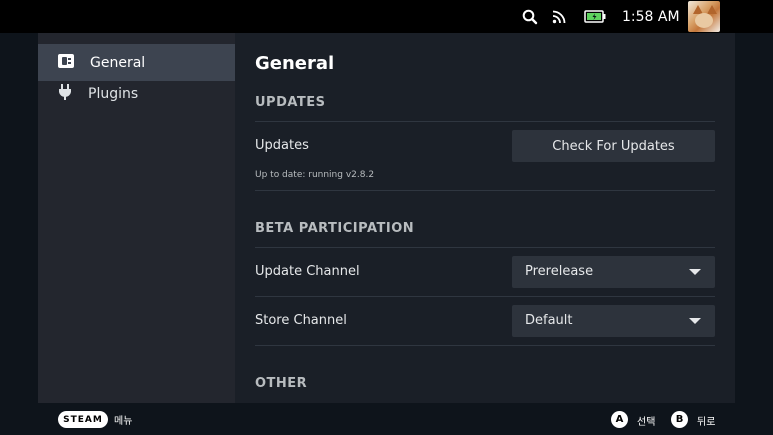 The width and height of the screenshot is (773, 435). I want to click on battery-icon, so click(595, 16).